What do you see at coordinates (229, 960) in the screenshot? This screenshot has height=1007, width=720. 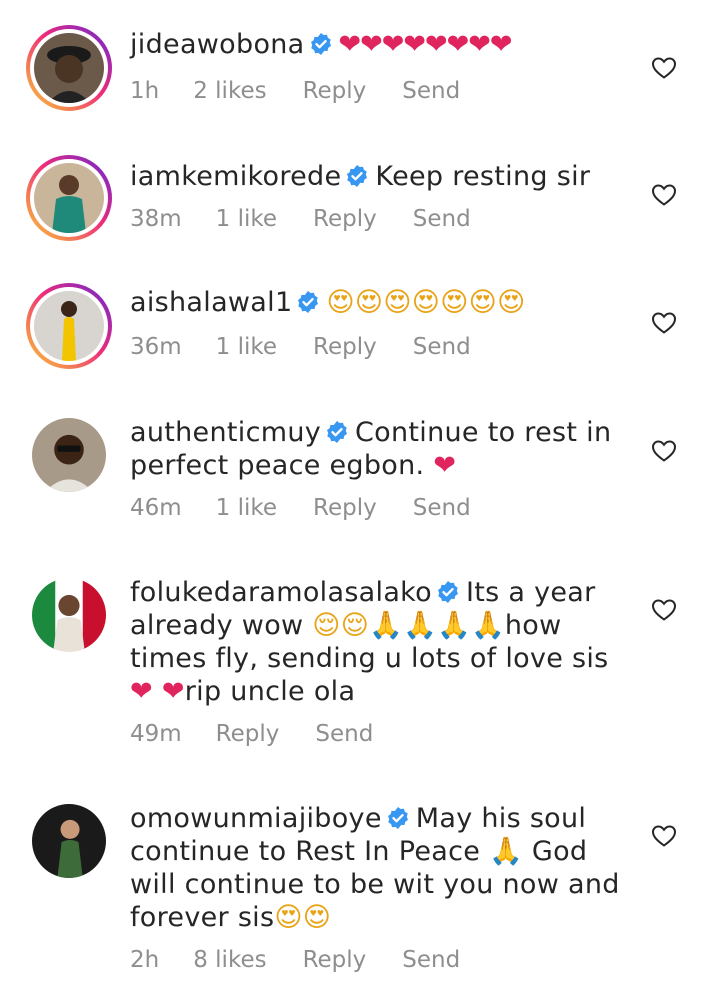 I see `likes-count: 8 likes` at bounding box center [229, 960].